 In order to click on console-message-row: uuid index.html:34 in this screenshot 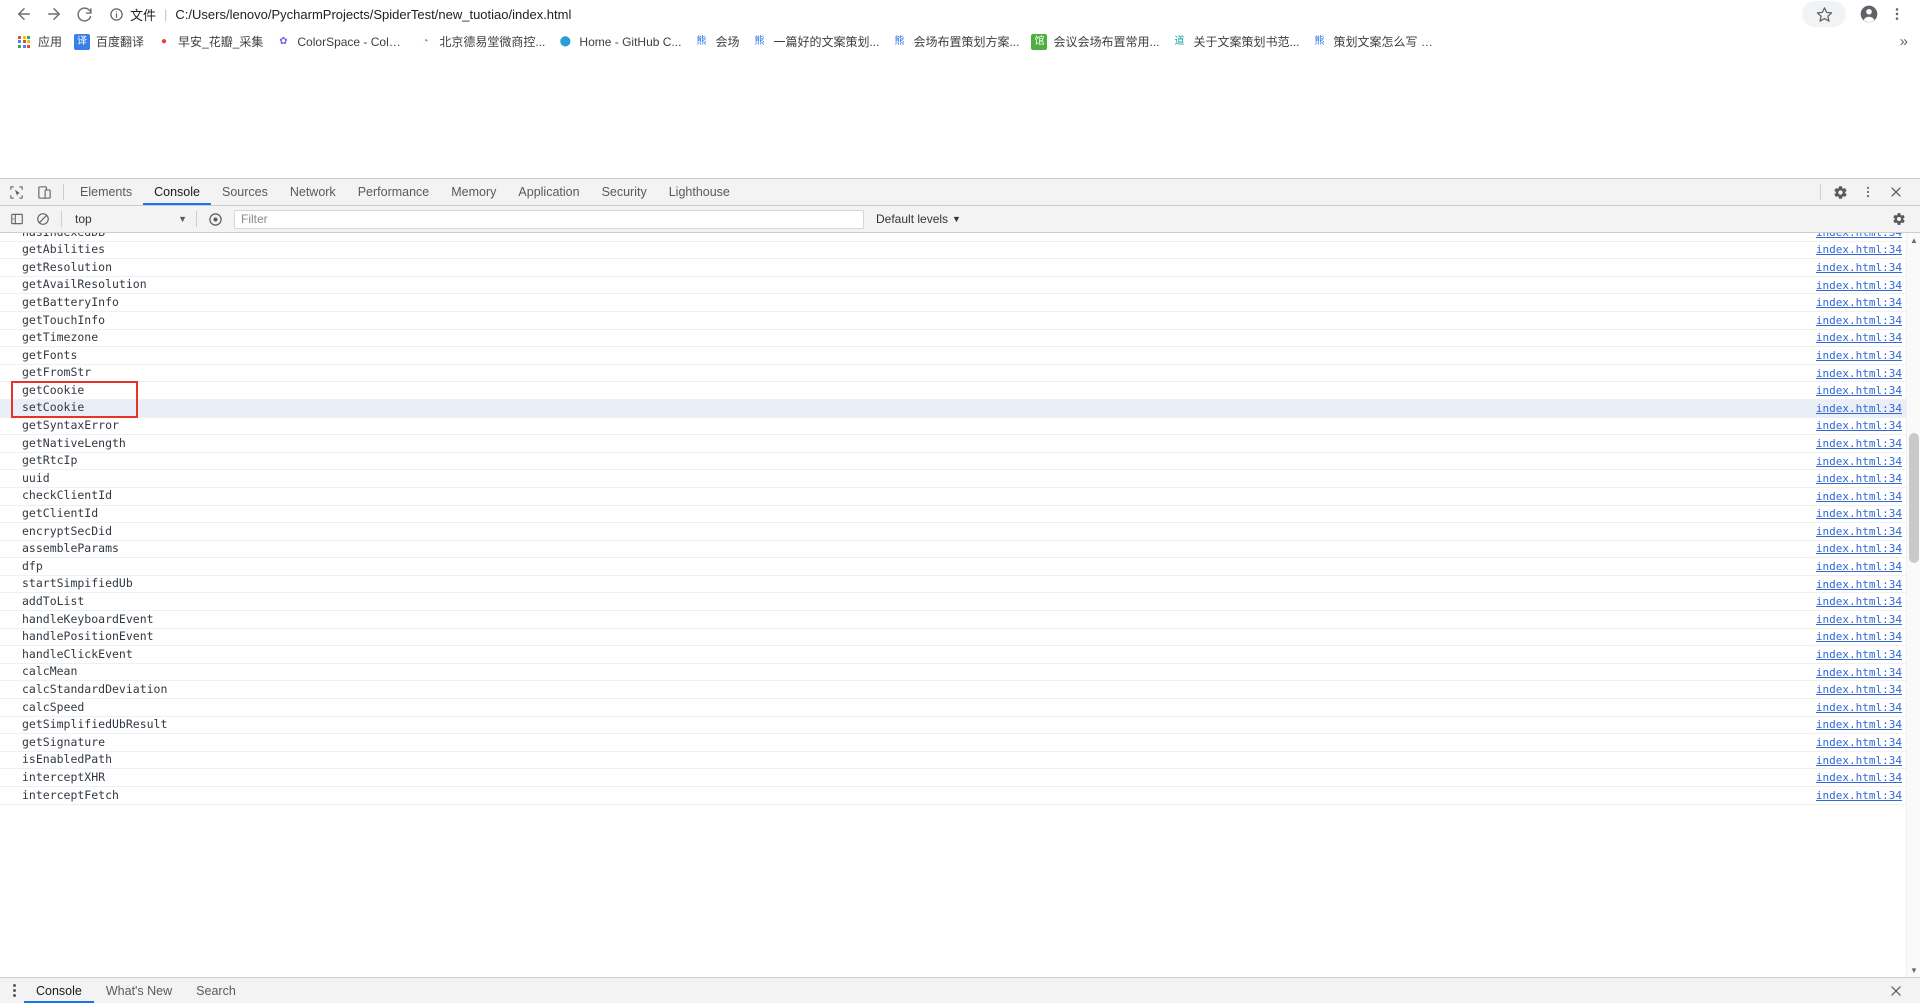, I will do `click(960, 479)`.